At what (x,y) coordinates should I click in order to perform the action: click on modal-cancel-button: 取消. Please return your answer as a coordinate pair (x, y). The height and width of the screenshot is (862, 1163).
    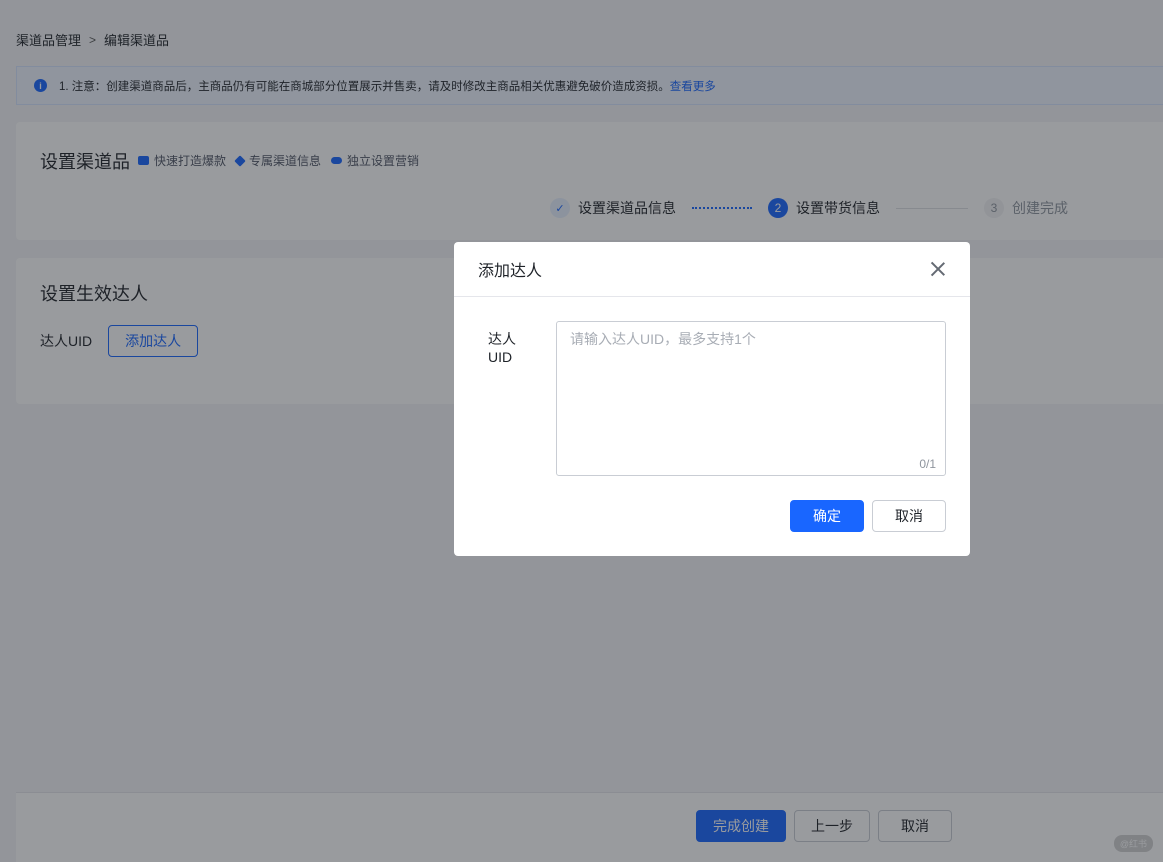
    Looking at the image, I should click on (909, 516).